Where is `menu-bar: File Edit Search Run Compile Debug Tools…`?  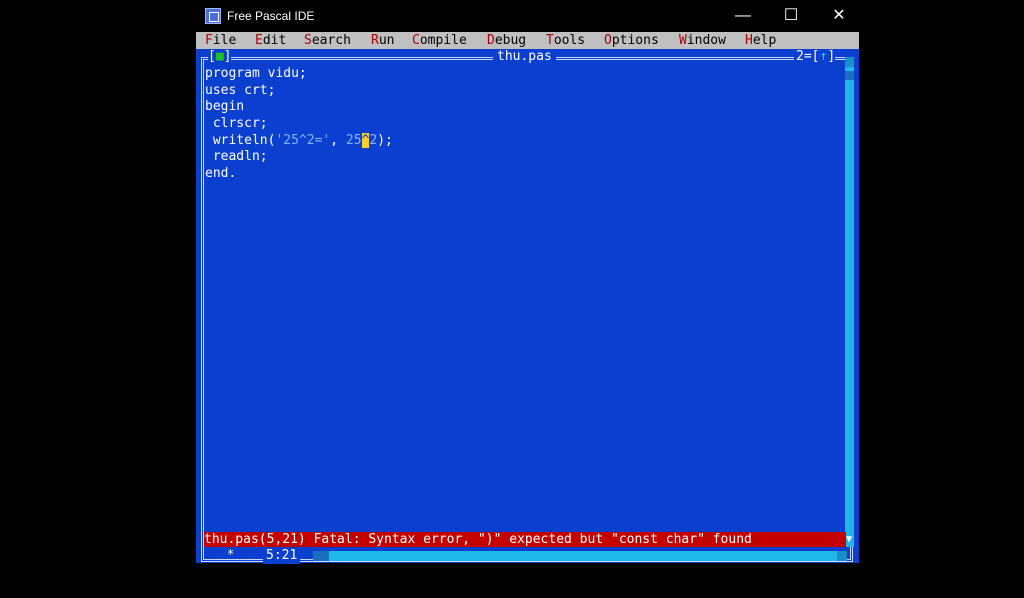 menu-bar: File Edit Search Run Compile Debug Tools… is located at coordinates (527, 40).